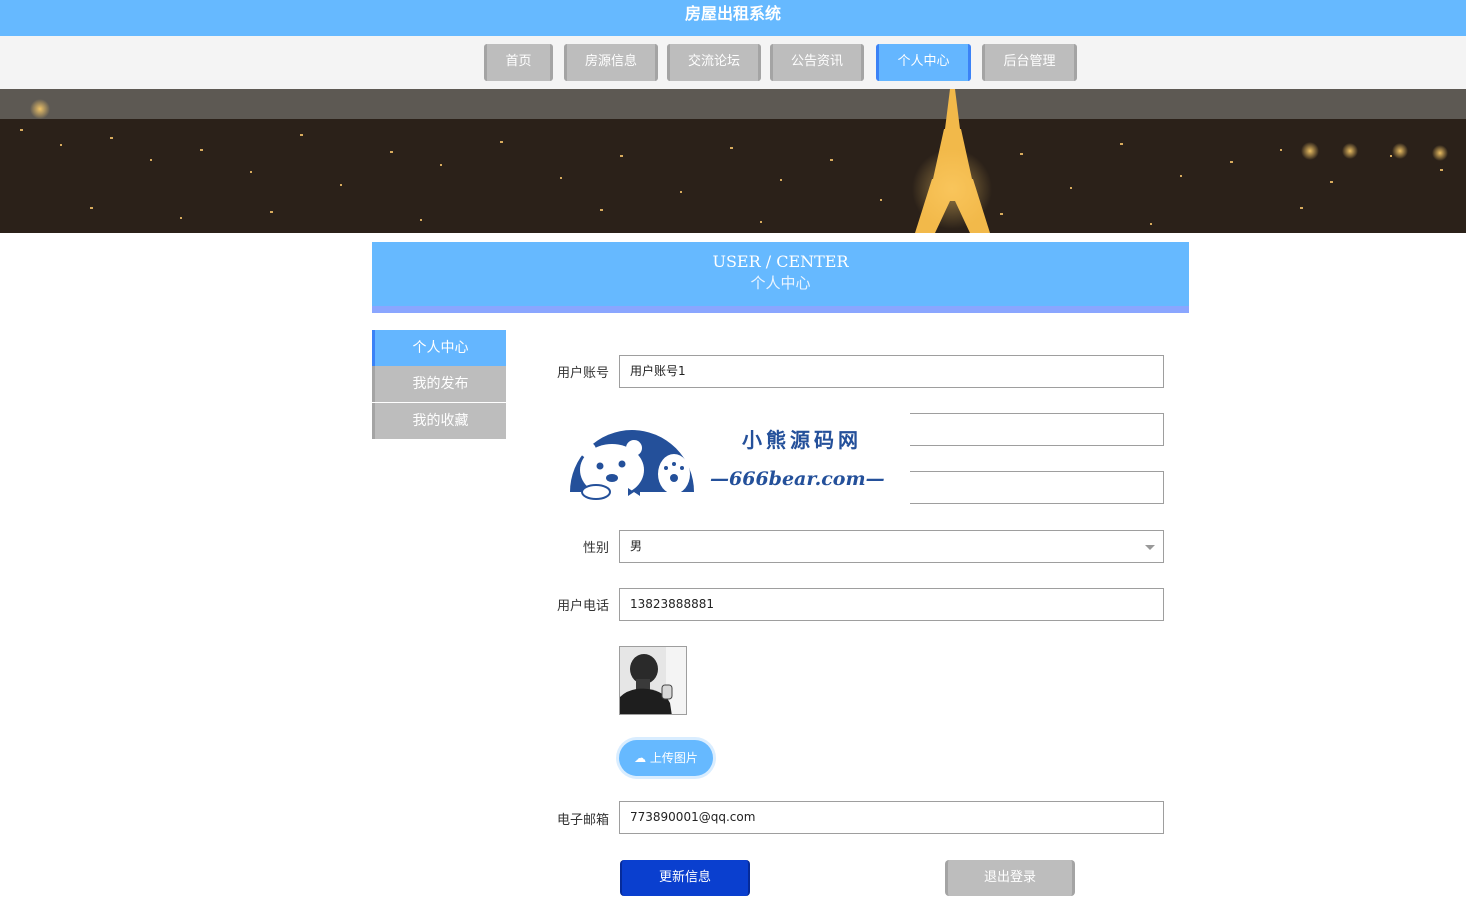 This screenshot has height=909, width=1466. I want to click on section-title-en: USER / CENTER, so click(780, 261).